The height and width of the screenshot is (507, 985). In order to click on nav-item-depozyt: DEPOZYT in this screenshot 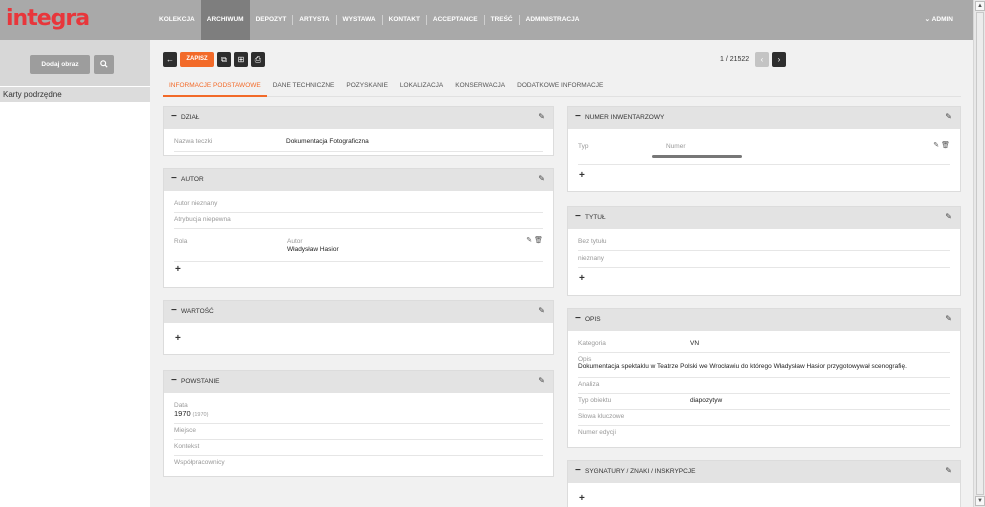, I will do `click(271, 20)`.